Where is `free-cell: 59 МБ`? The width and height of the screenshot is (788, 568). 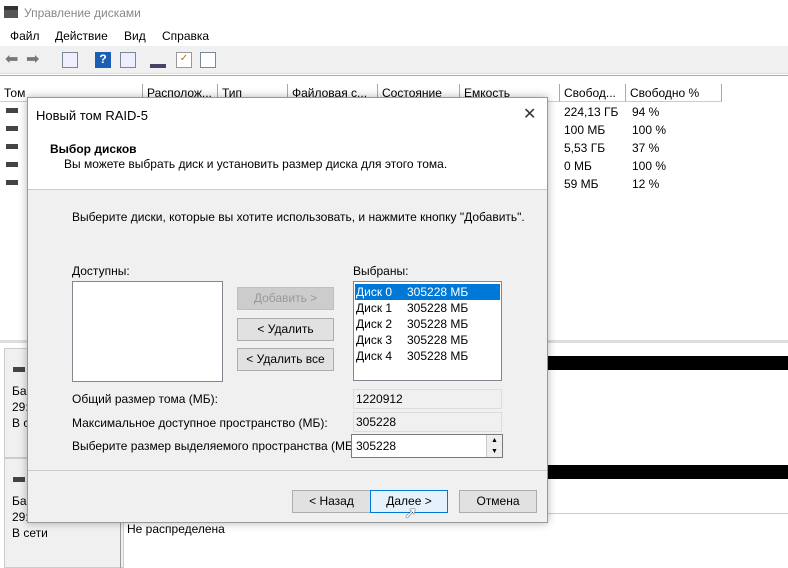 free-cell: 59 МБ is located at coordinates (581, 184).